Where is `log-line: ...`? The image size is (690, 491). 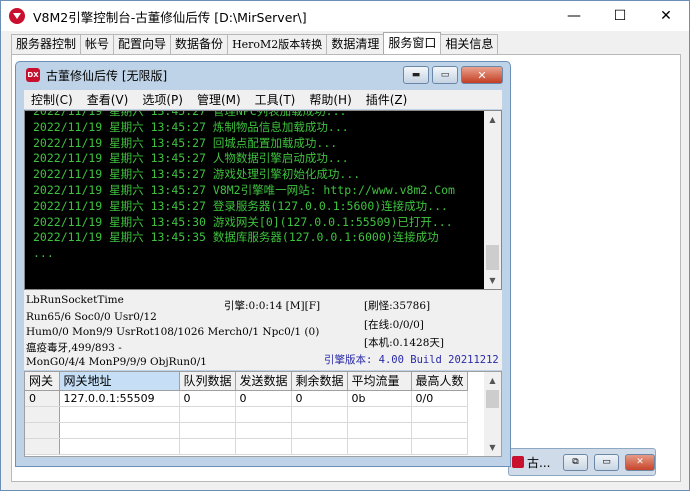
log-line: ... is located at coordinates (43, 253).